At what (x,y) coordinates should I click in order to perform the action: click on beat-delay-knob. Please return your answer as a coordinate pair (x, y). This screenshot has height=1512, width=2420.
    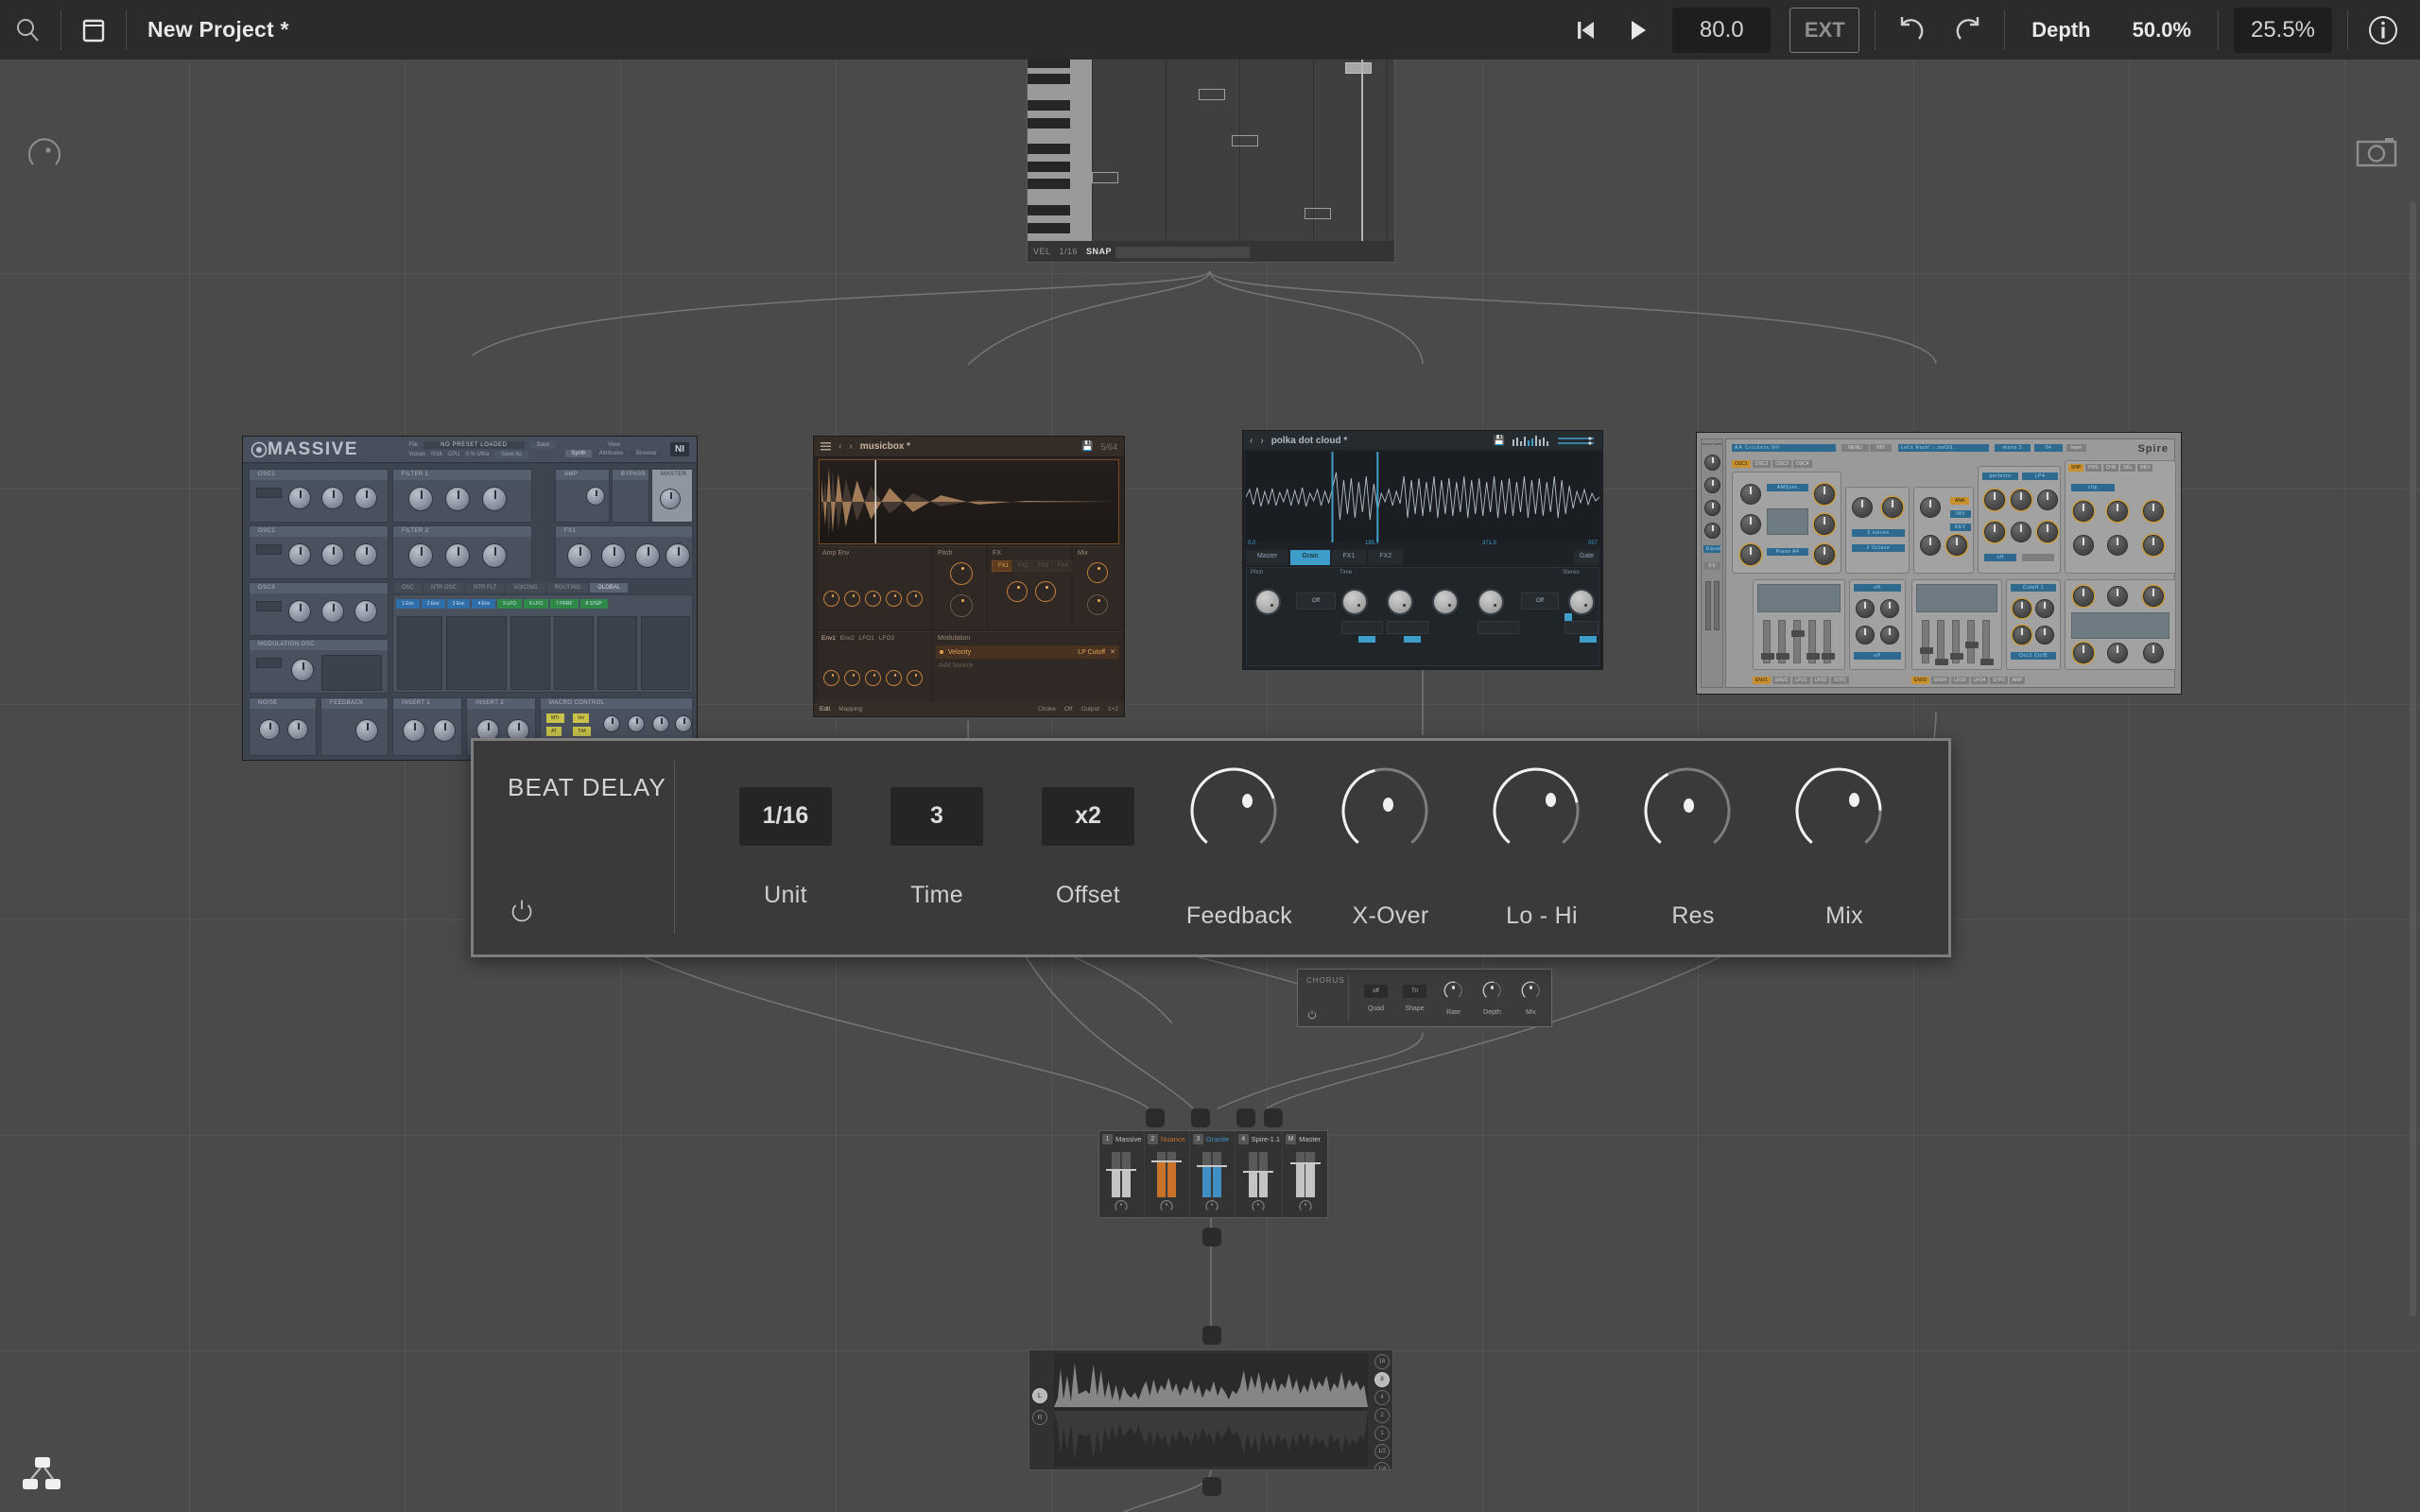
    Looking at the image, I should click on (1844, 816).